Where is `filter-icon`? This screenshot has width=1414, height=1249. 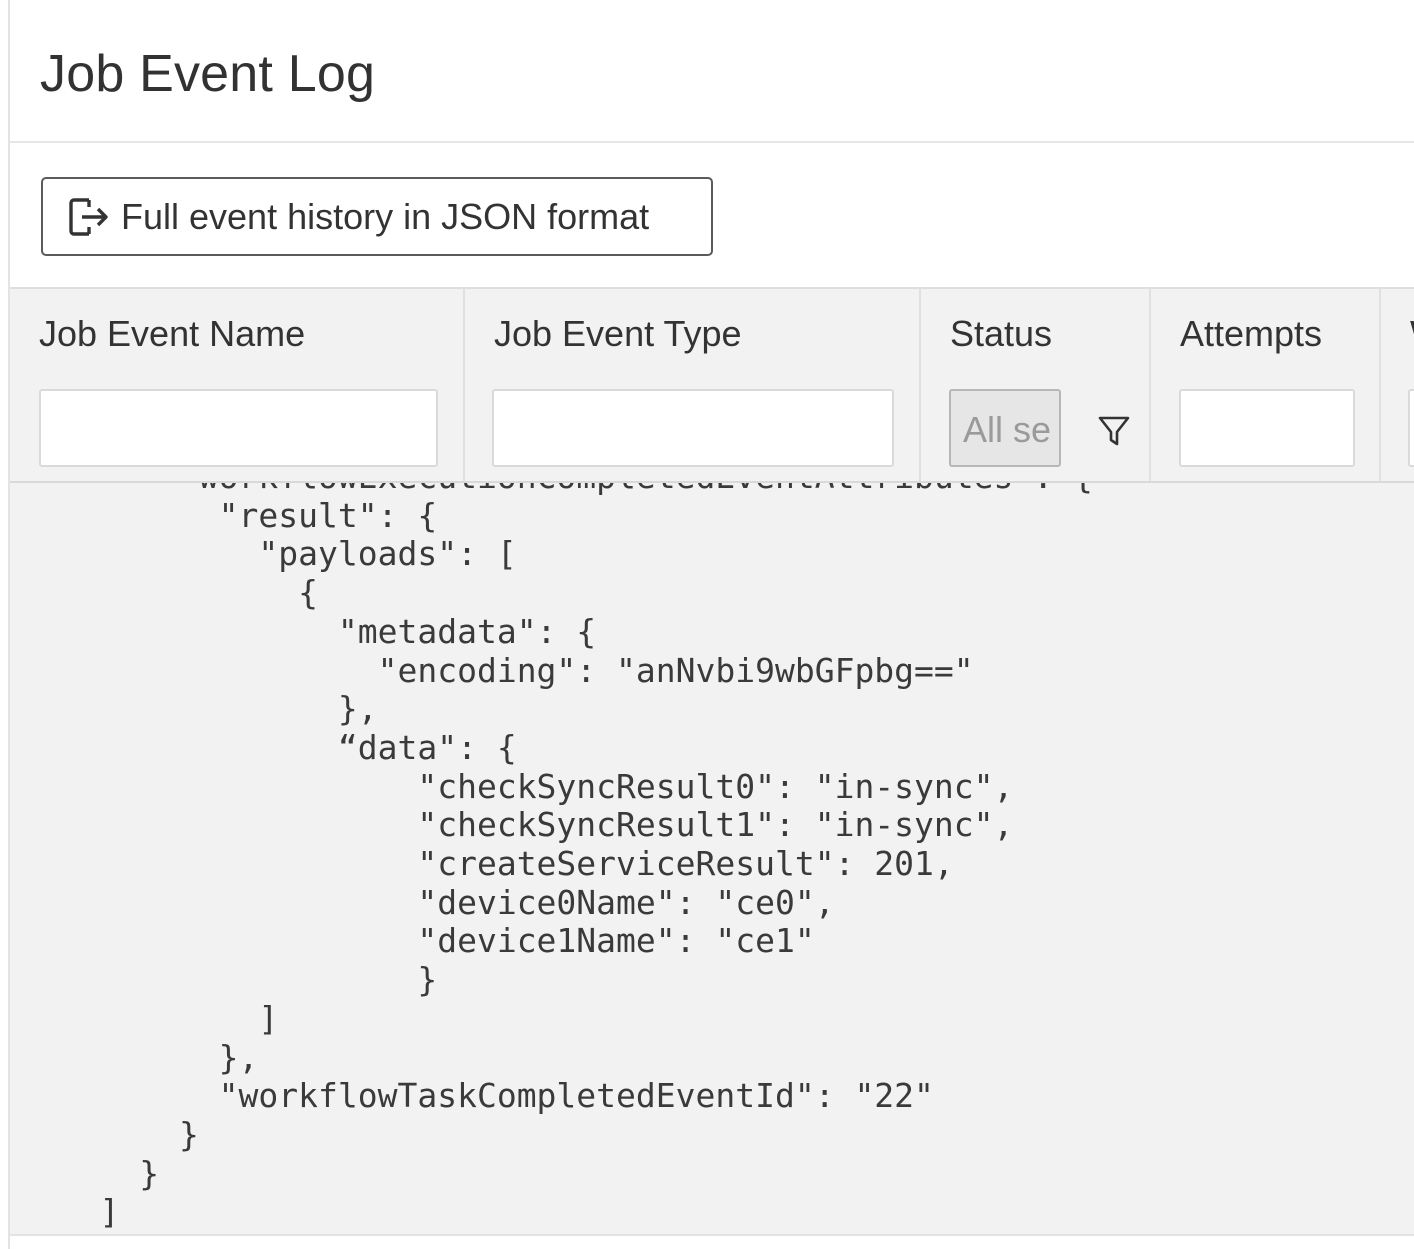 filter-icon is located at coordinates (1114, 431).